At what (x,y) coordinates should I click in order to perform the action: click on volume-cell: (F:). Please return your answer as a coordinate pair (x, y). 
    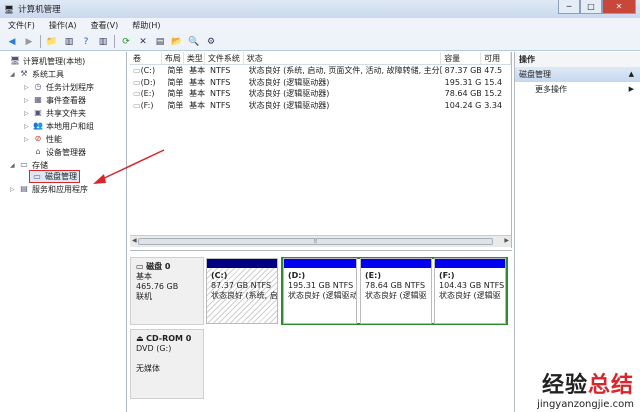
    Looking at the image, I should click on (147, 105).